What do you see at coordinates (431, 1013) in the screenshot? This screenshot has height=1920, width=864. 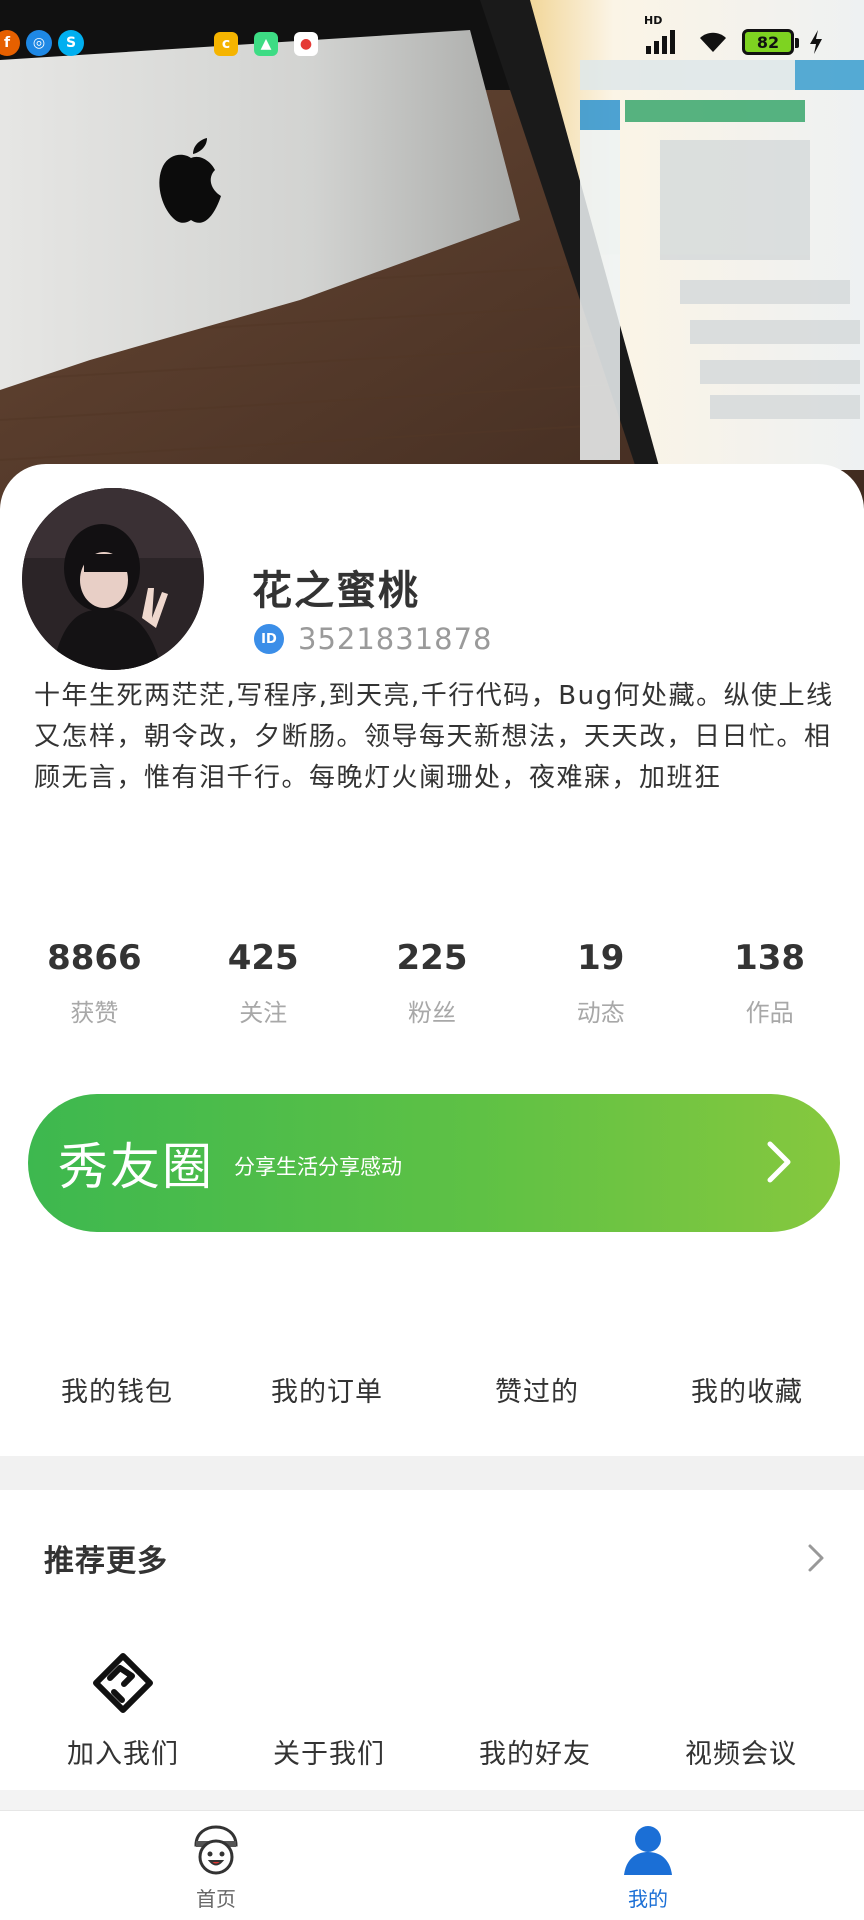 I see `stat-label: 粉丝` at bounding box center [431, 1013].